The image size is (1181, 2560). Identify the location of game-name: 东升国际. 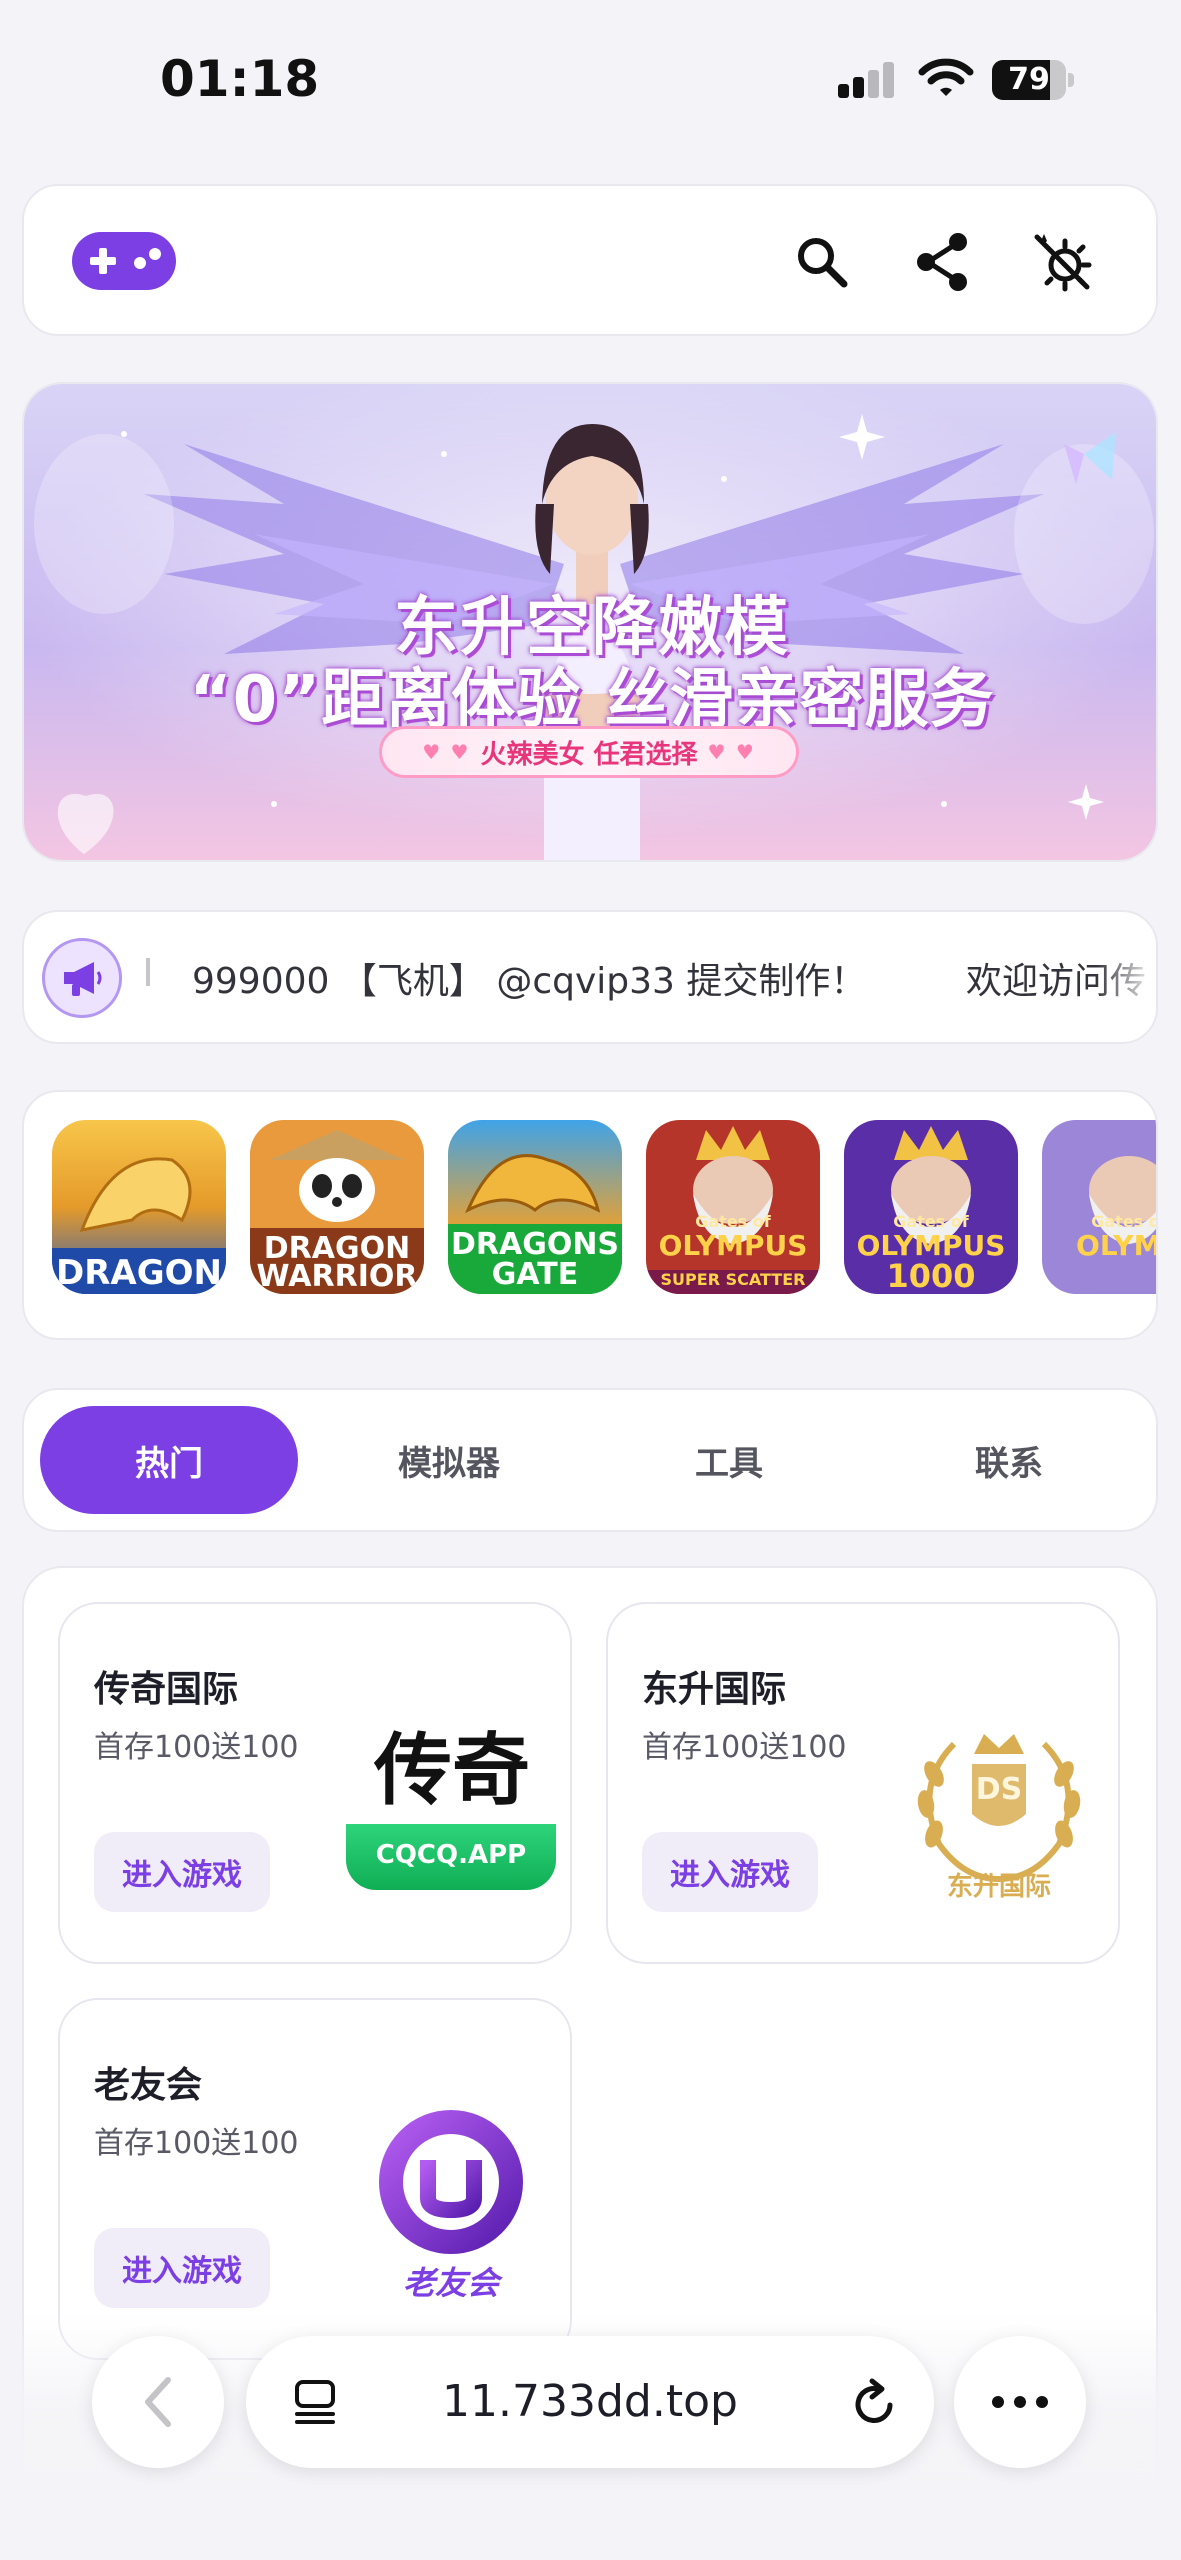
(714, 1689).